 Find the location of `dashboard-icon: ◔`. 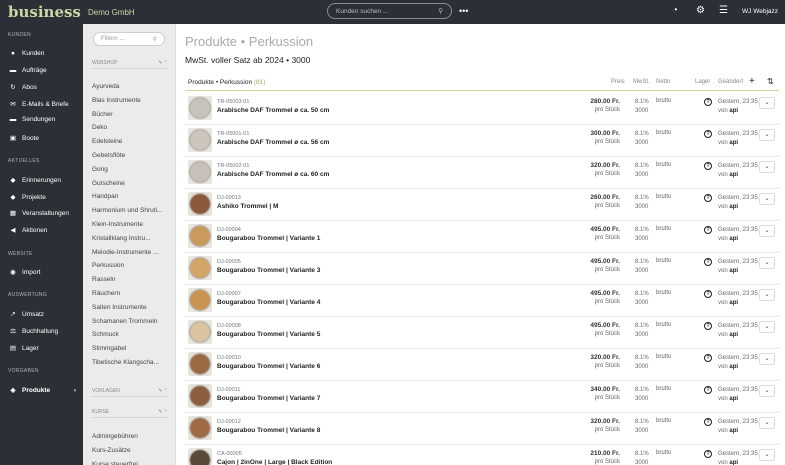

dashboard-icon: ◔ is located at coordinates (675, 10).